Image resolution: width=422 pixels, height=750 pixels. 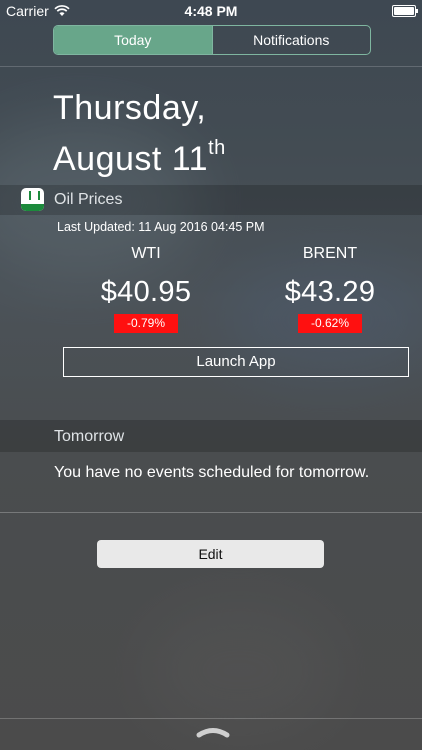 I want to click on price-name: BRENT, so click(x=330, y=253).